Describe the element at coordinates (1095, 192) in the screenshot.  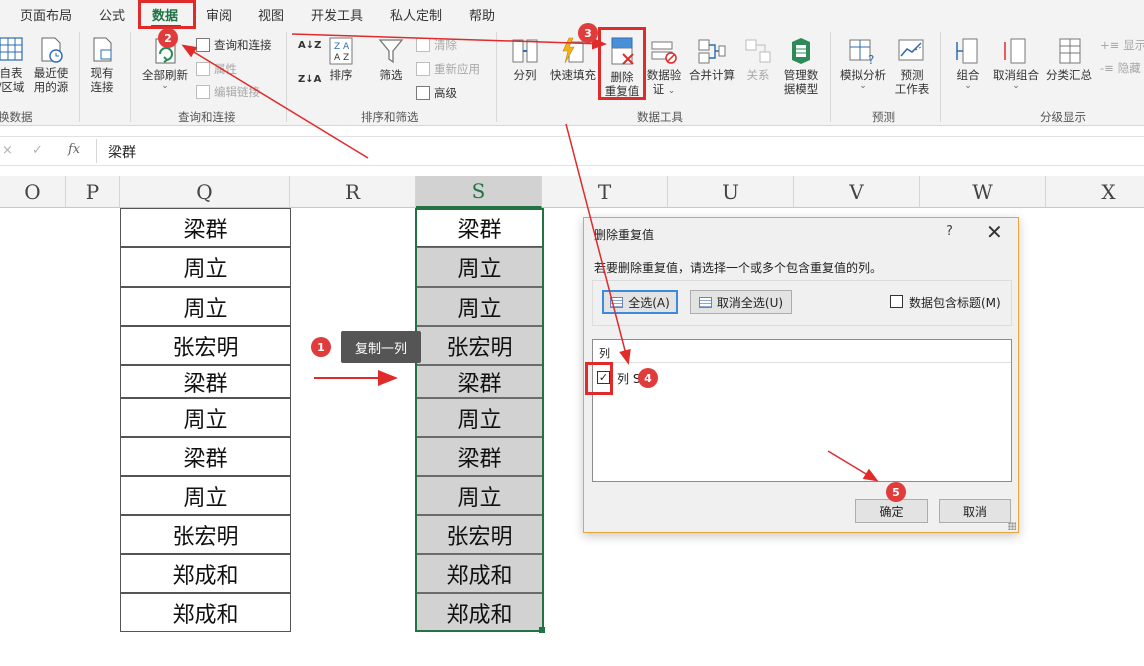
I see `column-header-x: X` at that location.